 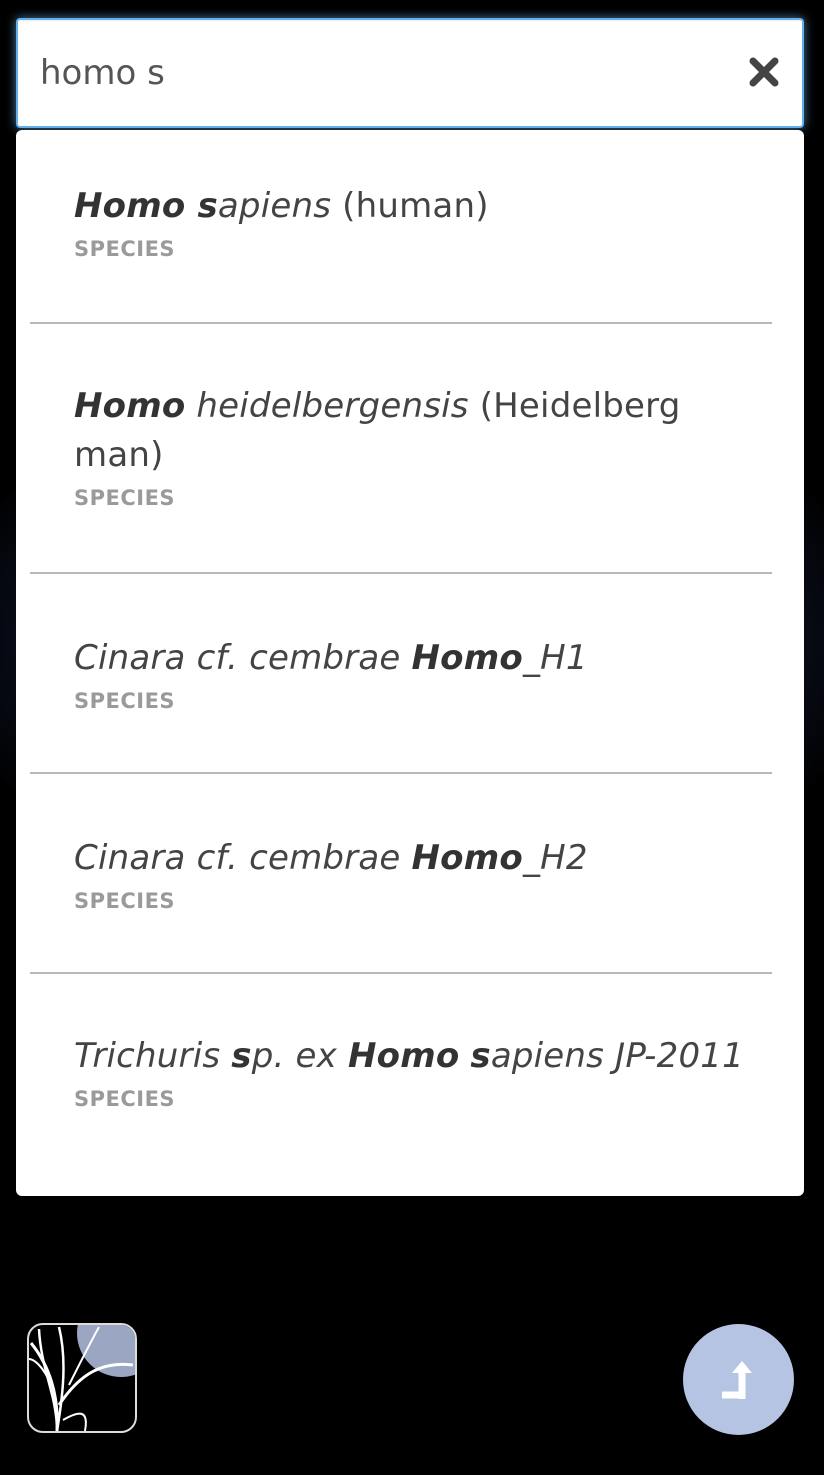 I want to click on result-title: Trichuris sp. ex Homo sapiens JP-2011, so click(x=419, y=1056).